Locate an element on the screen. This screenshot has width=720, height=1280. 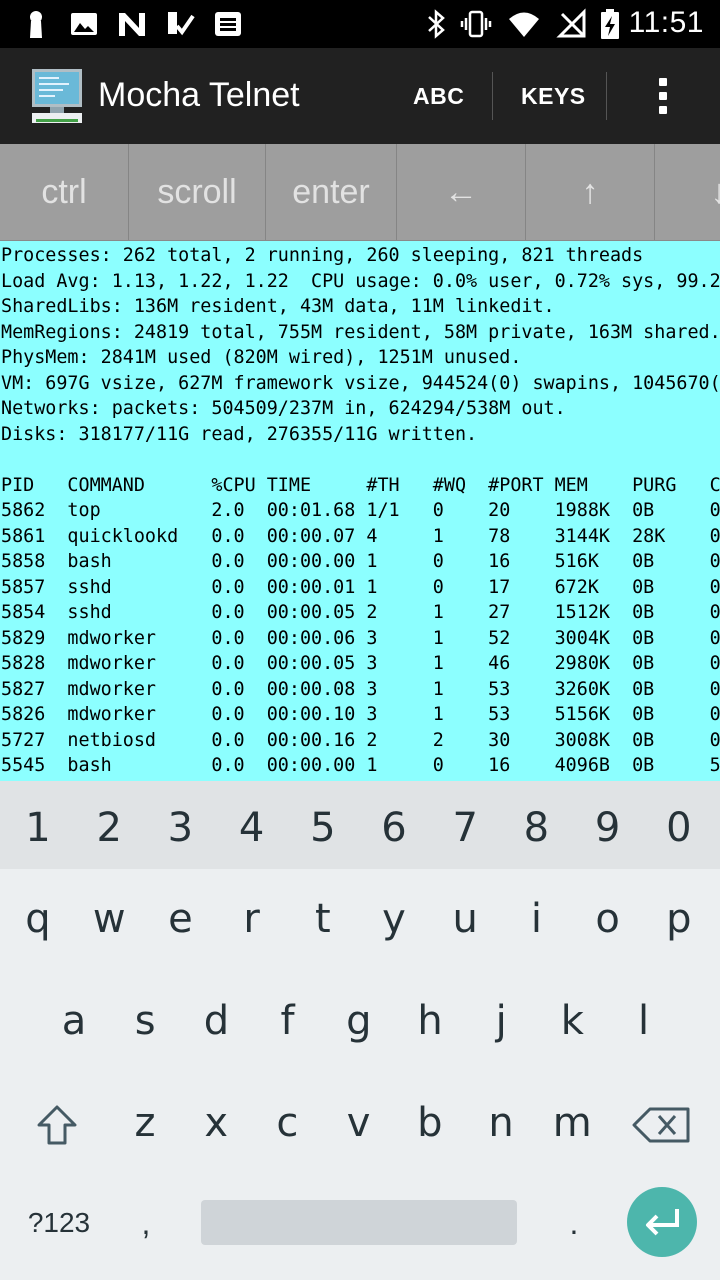
period-key: . is located at coordinates (574, 1223).